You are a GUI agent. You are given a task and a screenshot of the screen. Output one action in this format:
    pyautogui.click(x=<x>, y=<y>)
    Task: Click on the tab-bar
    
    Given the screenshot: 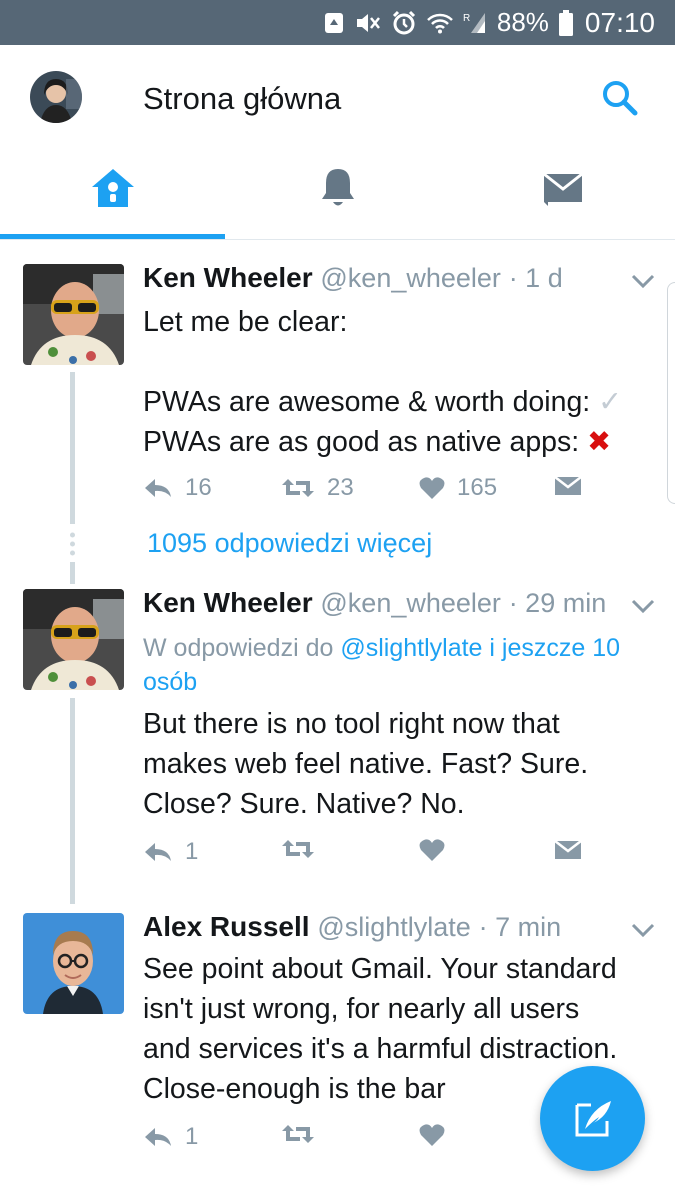 What is the action you would take?
    pyautogui.click(x=337, y=195)
    